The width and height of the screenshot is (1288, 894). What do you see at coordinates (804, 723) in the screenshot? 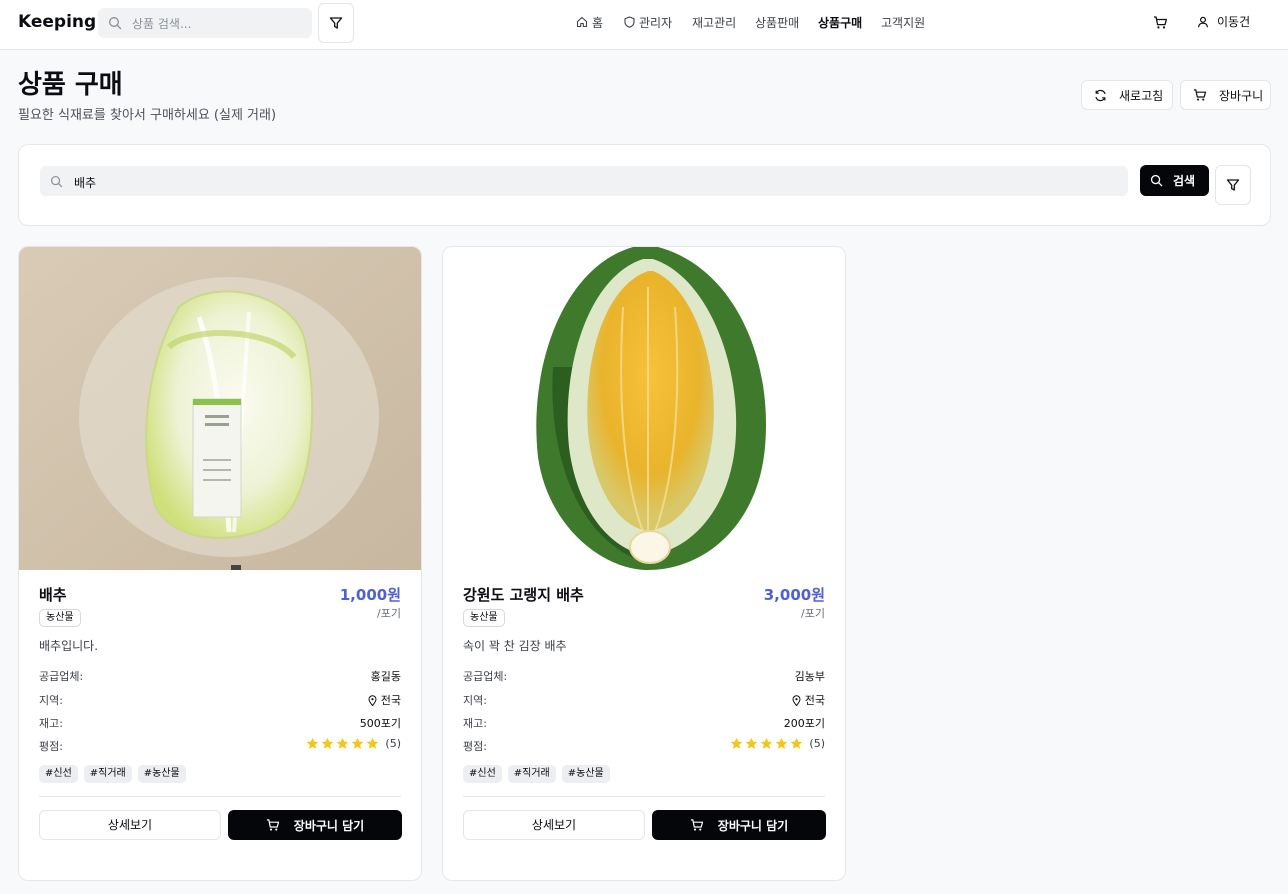
I see `stock-value: 200포기` at bounding box center [804, 723].